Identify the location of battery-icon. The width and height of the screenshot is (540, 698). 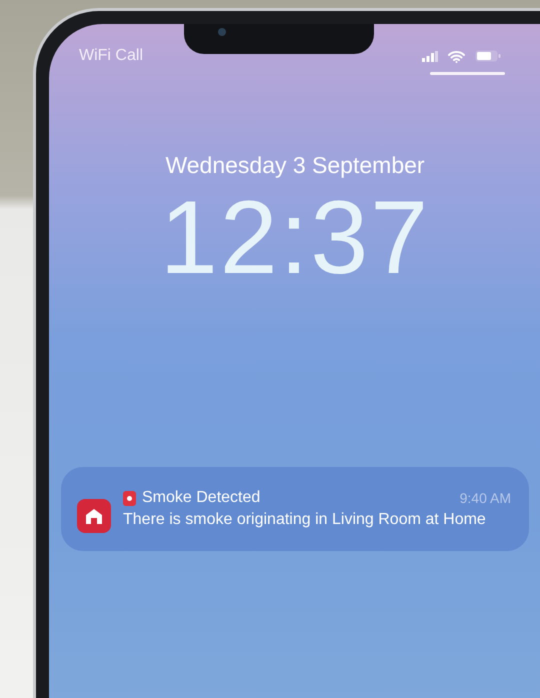
(488, 56).